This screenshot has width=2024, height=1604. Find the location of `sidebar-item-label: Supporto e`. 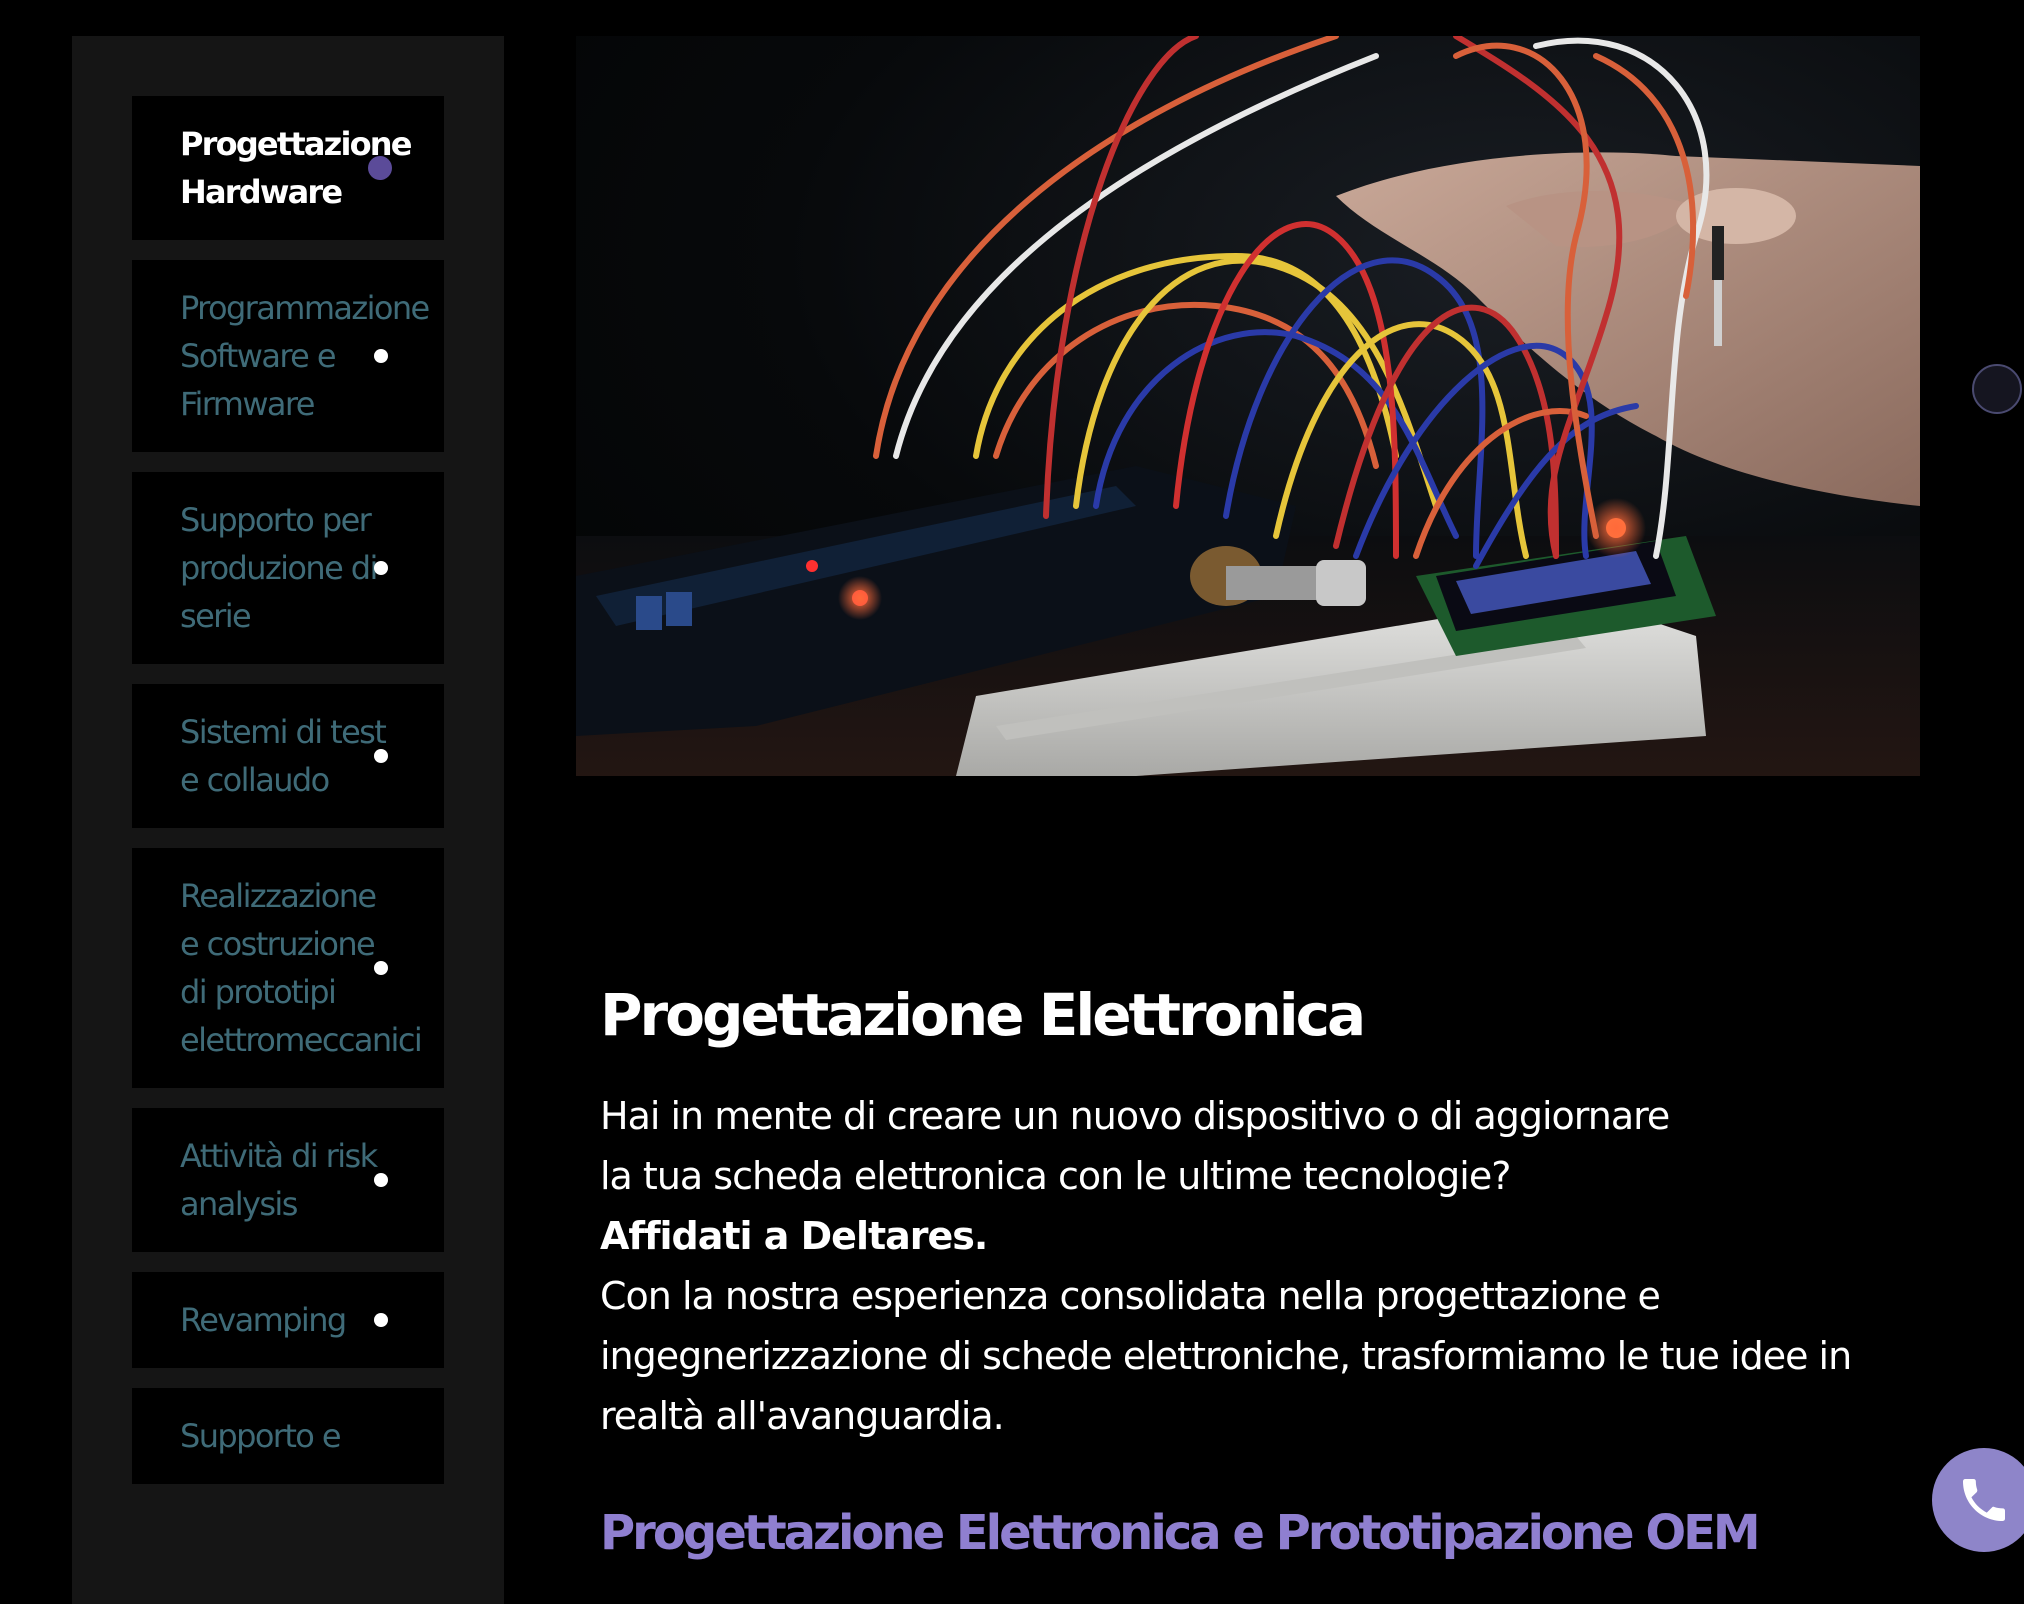

sidebar-item-label: Supporto e is located at coordinates (261, 1436).